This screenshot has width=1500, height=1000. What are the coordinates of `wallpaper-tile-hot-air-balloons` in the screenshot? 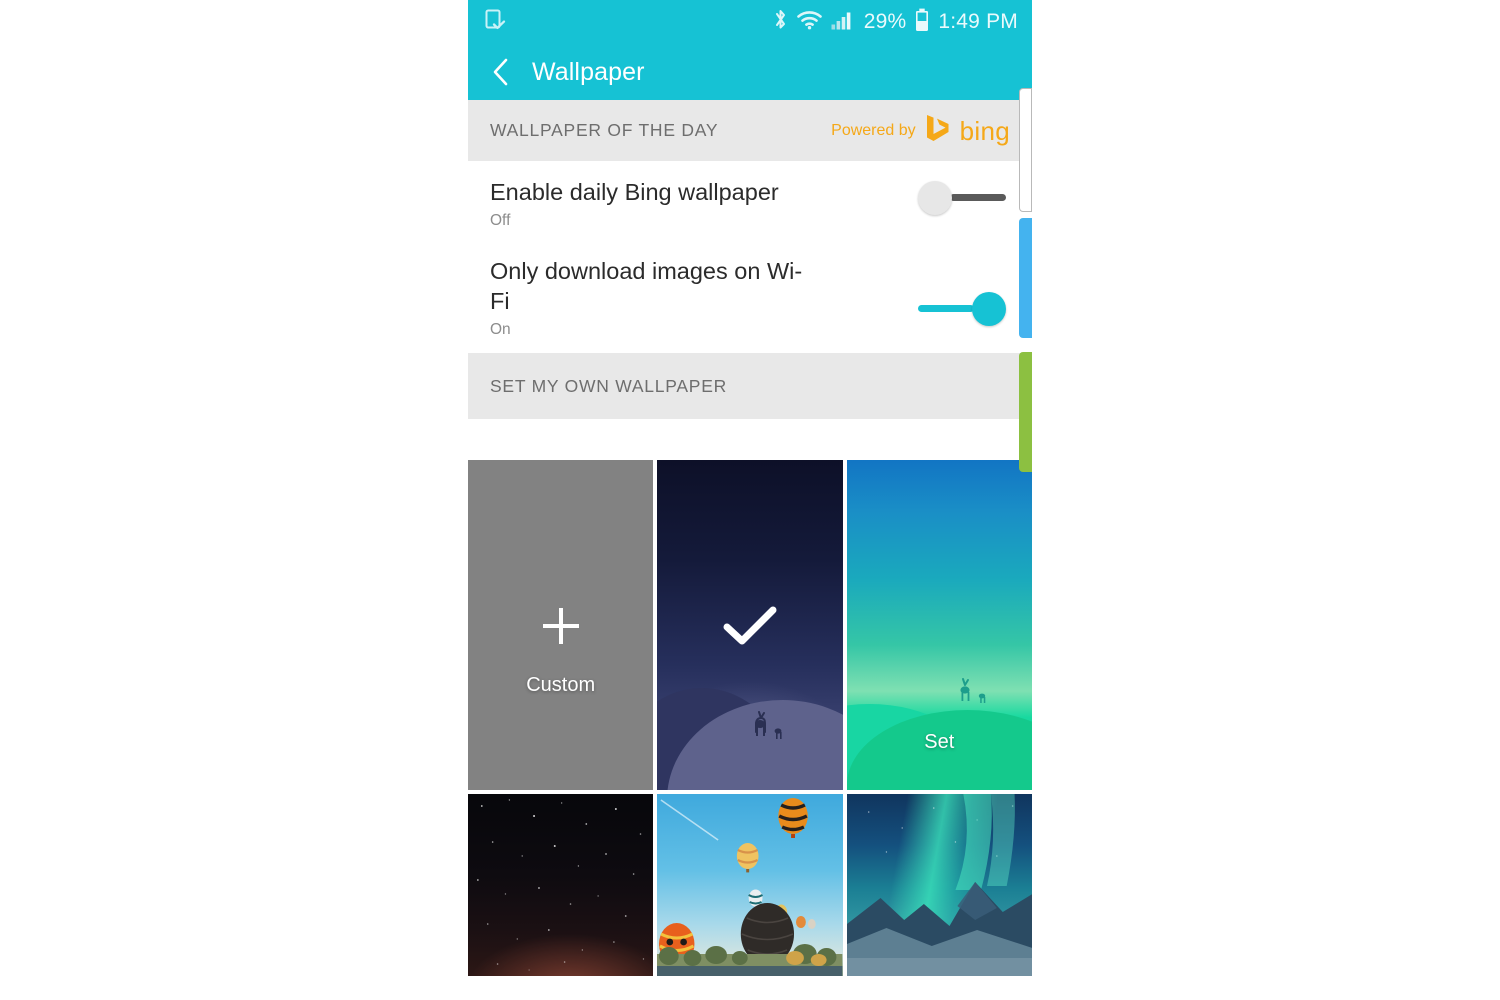 It's located at (750, 885).